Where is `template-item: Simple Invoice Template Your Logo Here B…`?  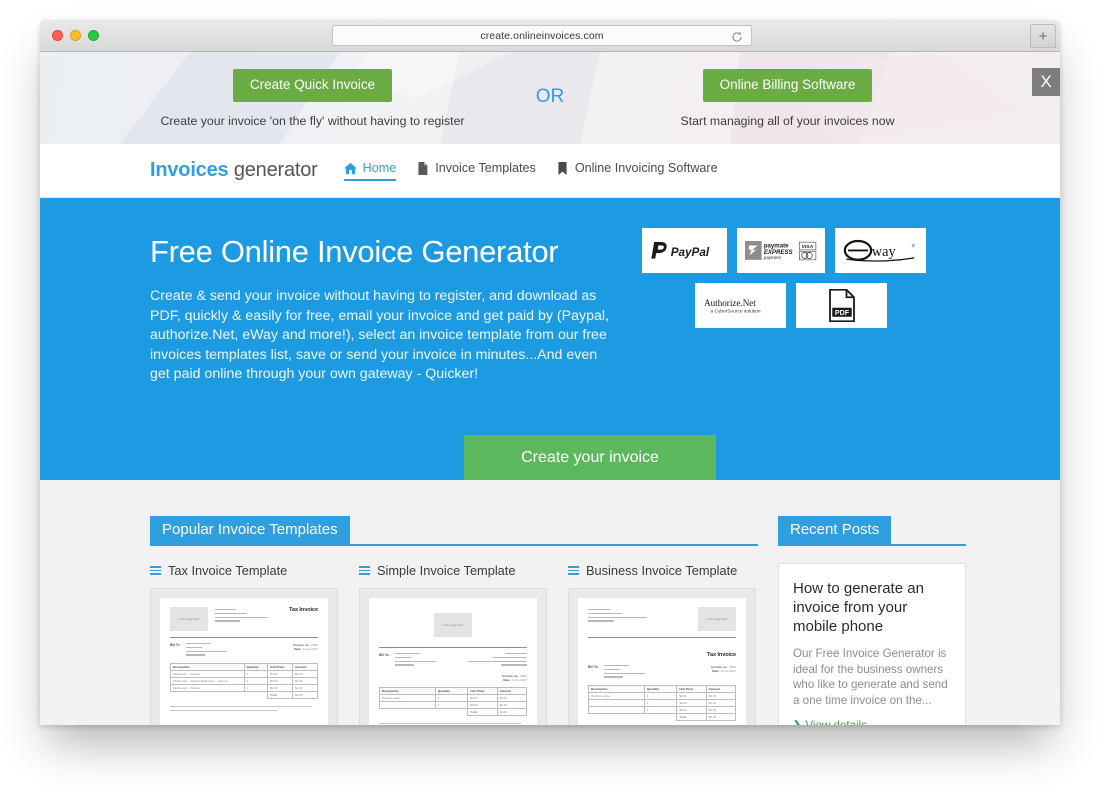 template-item: Simple Invoice Template Your Logo Here B… is located at coordinates (453, 644).